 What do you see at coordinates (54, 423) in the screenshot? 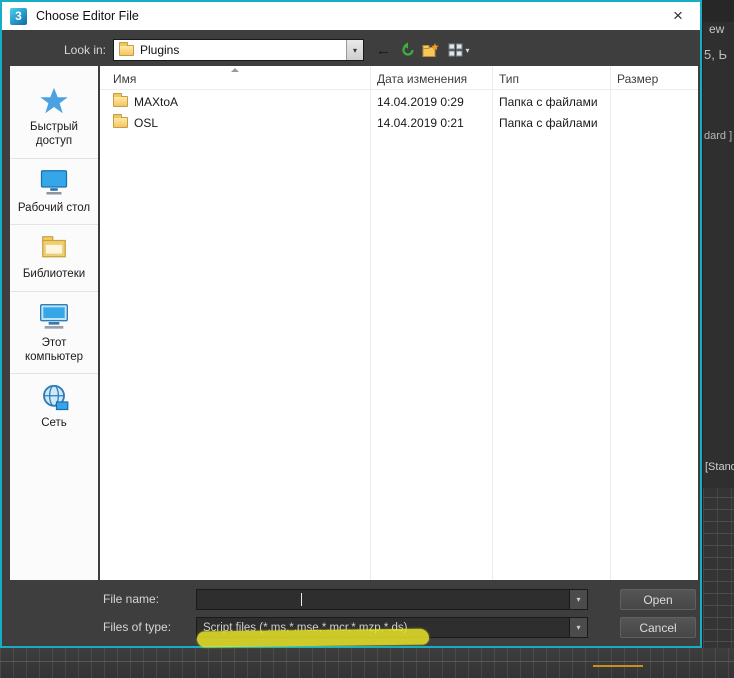
I see `place-label: Сеть` at bounding box center [54, 423].